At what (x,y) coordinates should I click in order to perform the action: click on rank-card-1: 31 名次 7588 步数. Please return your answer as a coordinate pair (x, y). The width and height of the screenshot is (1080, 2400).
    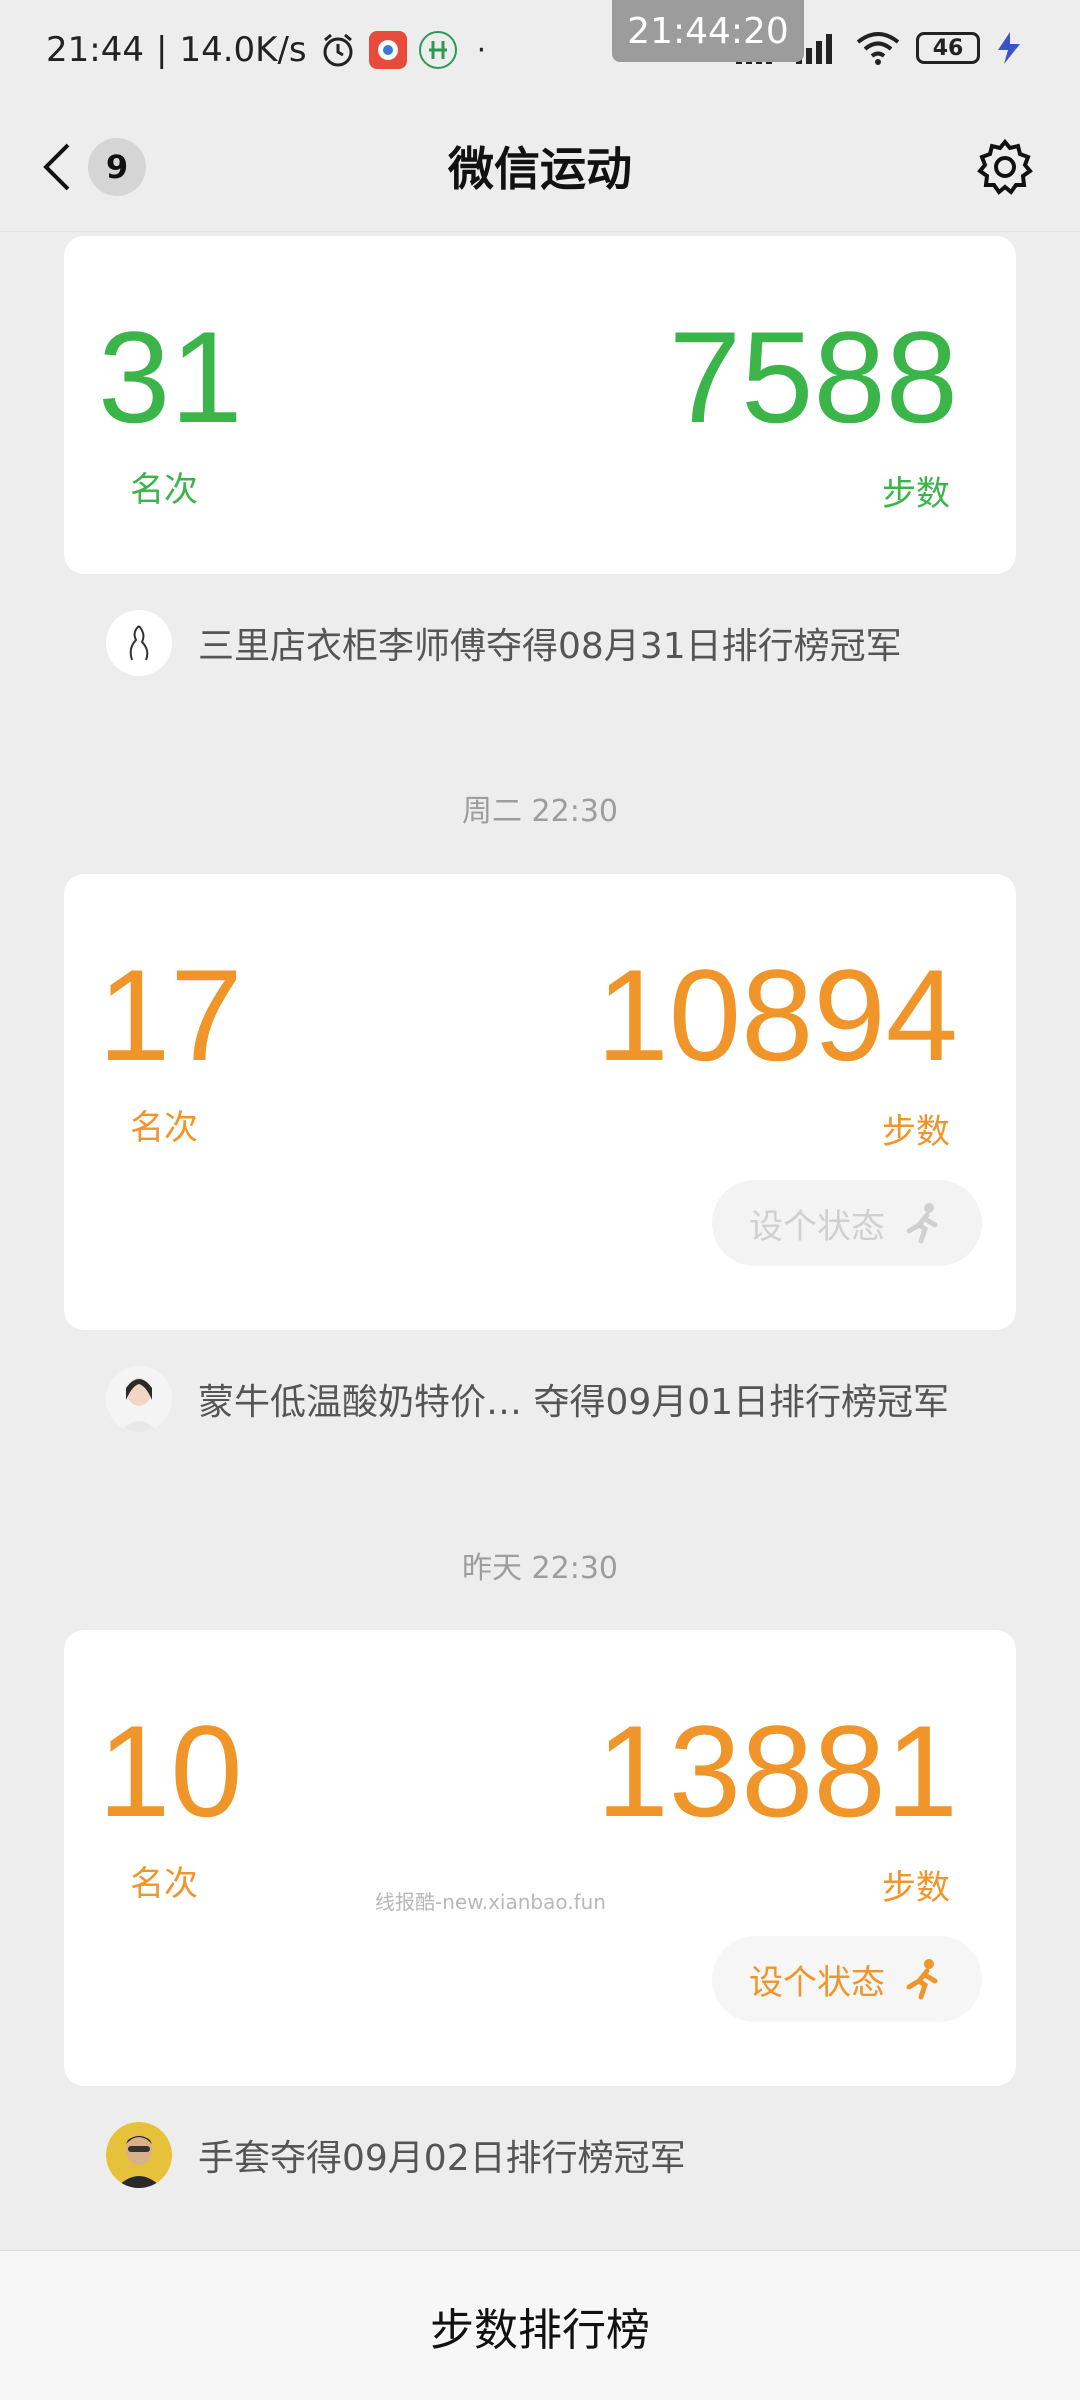
    Looking at the image, I should click on (540, 405).